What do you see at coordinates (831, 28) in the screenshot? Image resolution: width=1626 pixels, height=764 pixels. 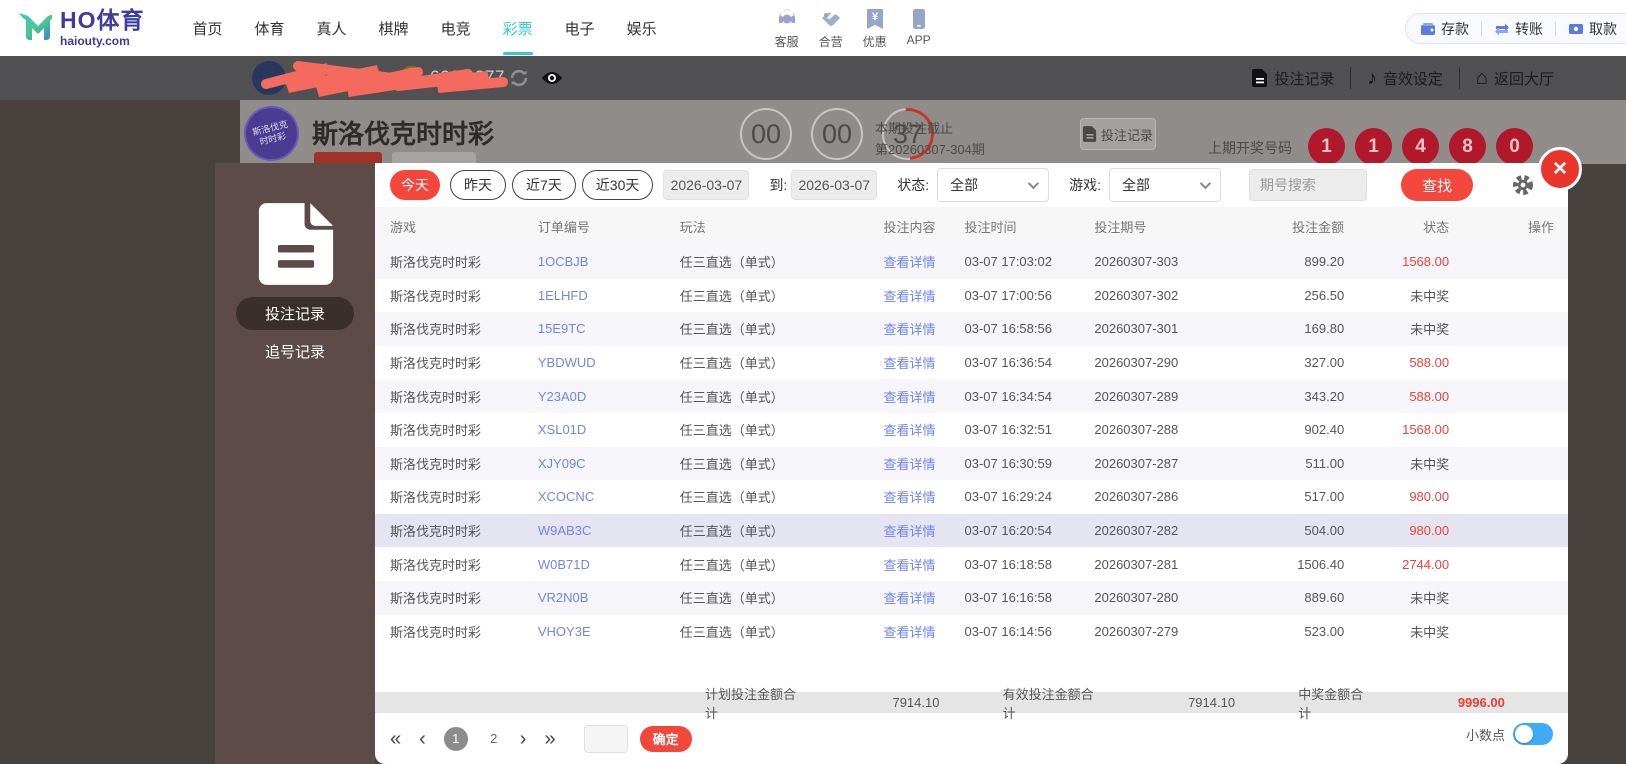 I see `partnership-button: 合营` at bounding box center [831, 28].